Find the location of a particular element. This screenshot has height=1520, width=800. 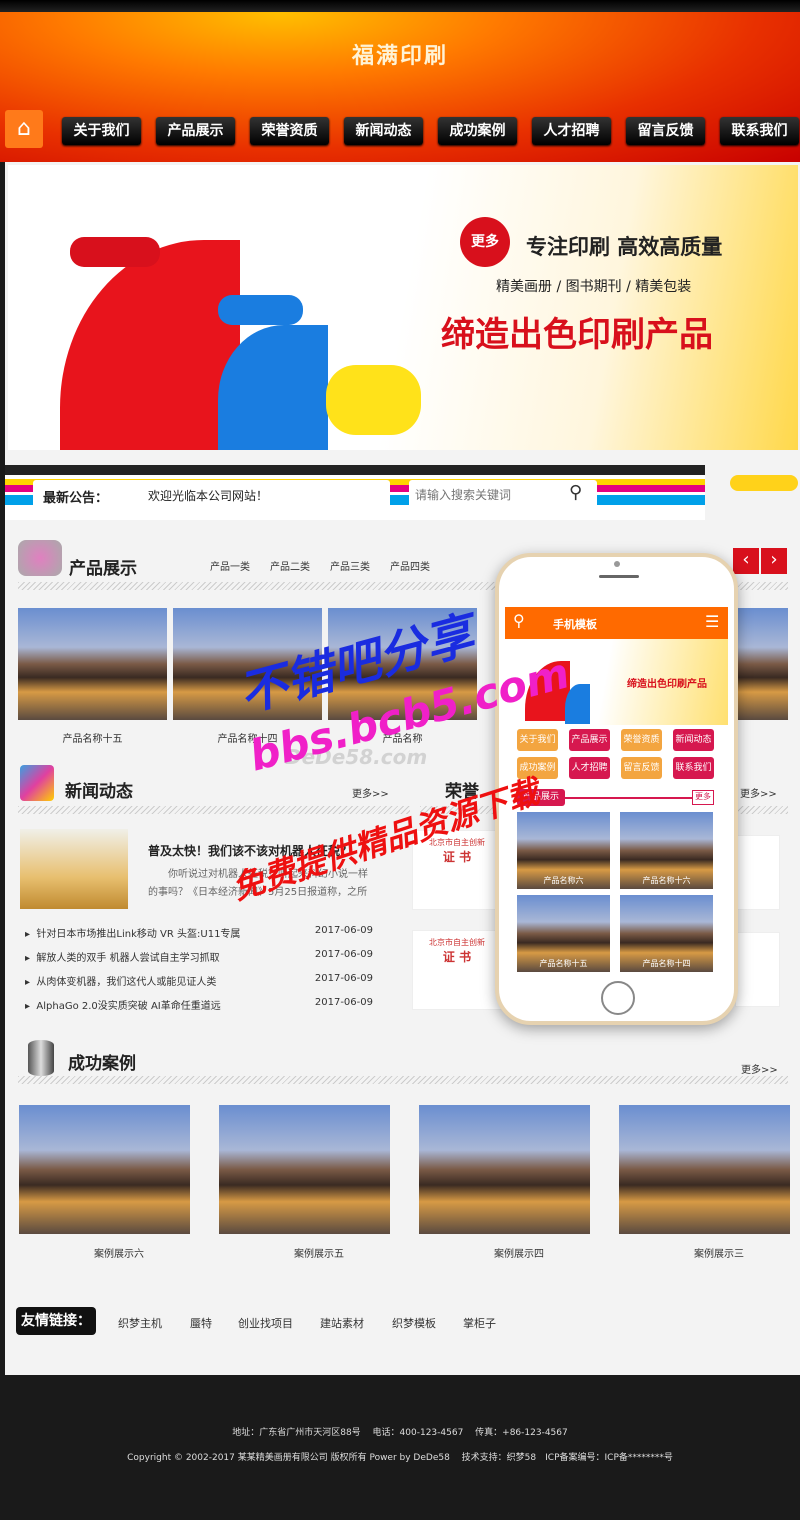

featured-news-image is located at coordinates (74, 869).